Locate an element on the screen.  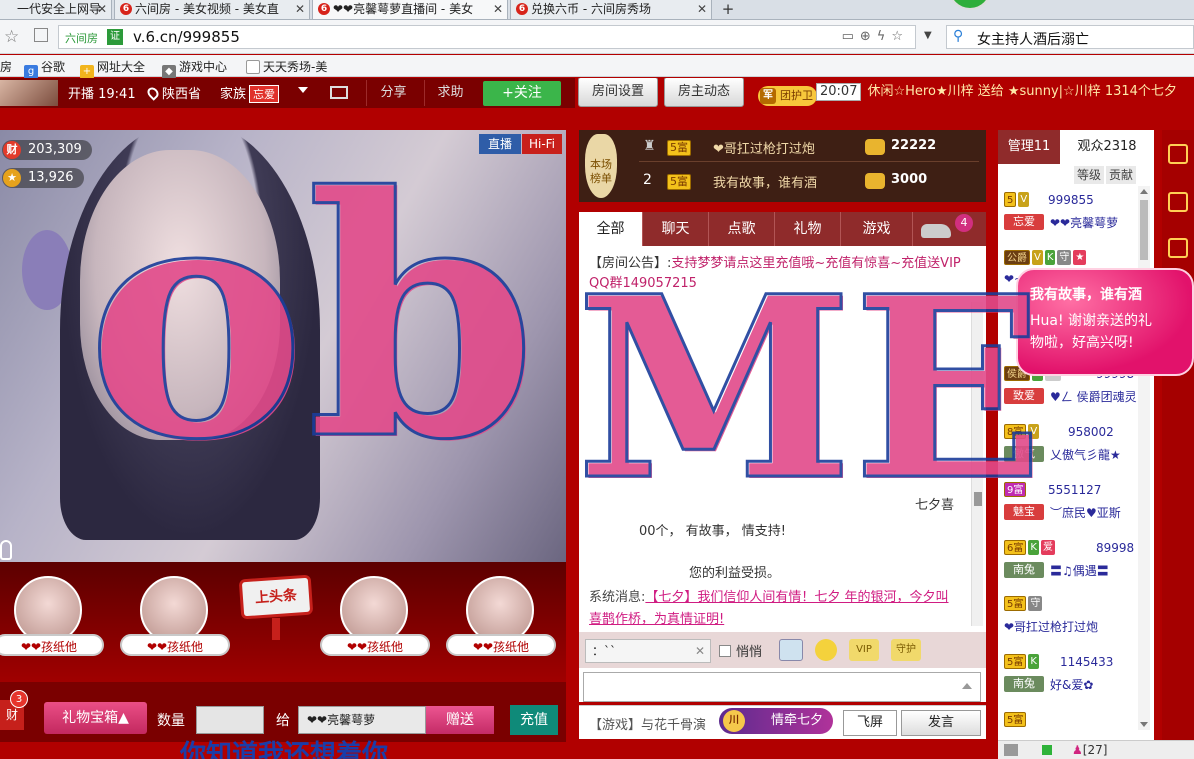
help-button: 求助 is located at coordinates (450, 93).